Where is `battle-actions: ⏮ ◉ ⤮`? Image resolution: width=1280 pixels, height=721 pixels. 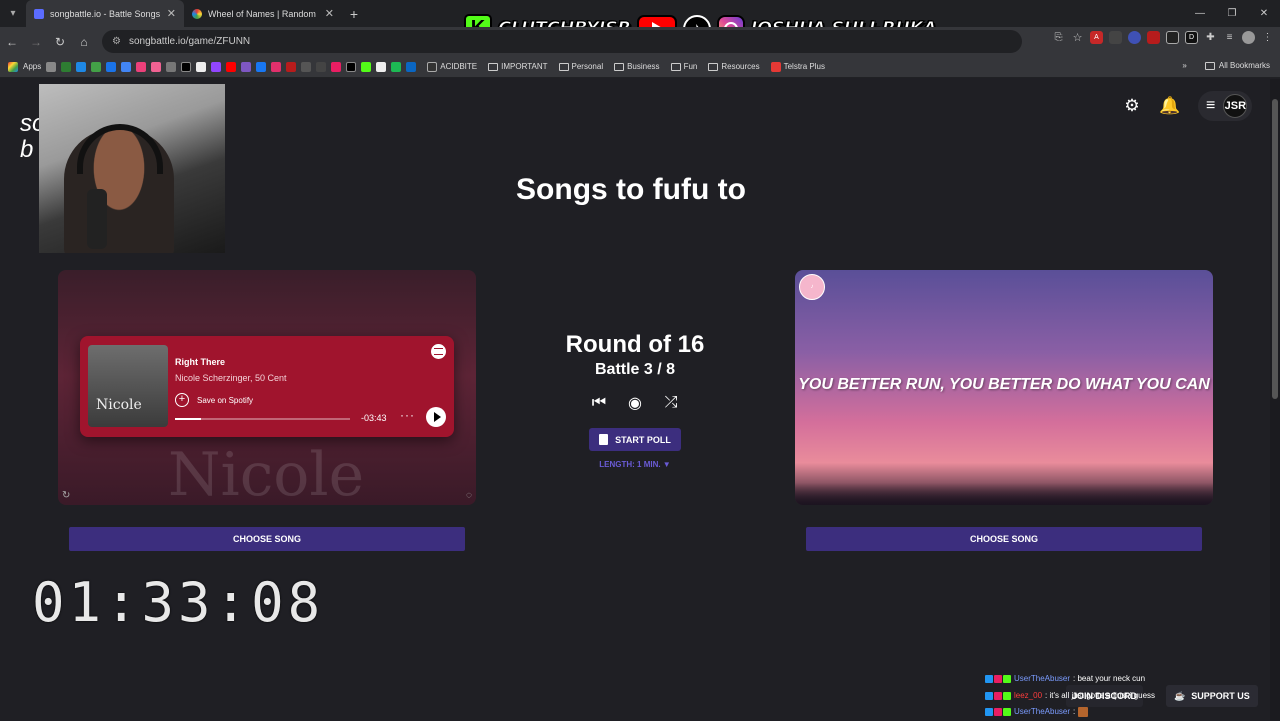
battle-actions: ⏮ ◉ ⤮ is located at coordinates (635, 403).